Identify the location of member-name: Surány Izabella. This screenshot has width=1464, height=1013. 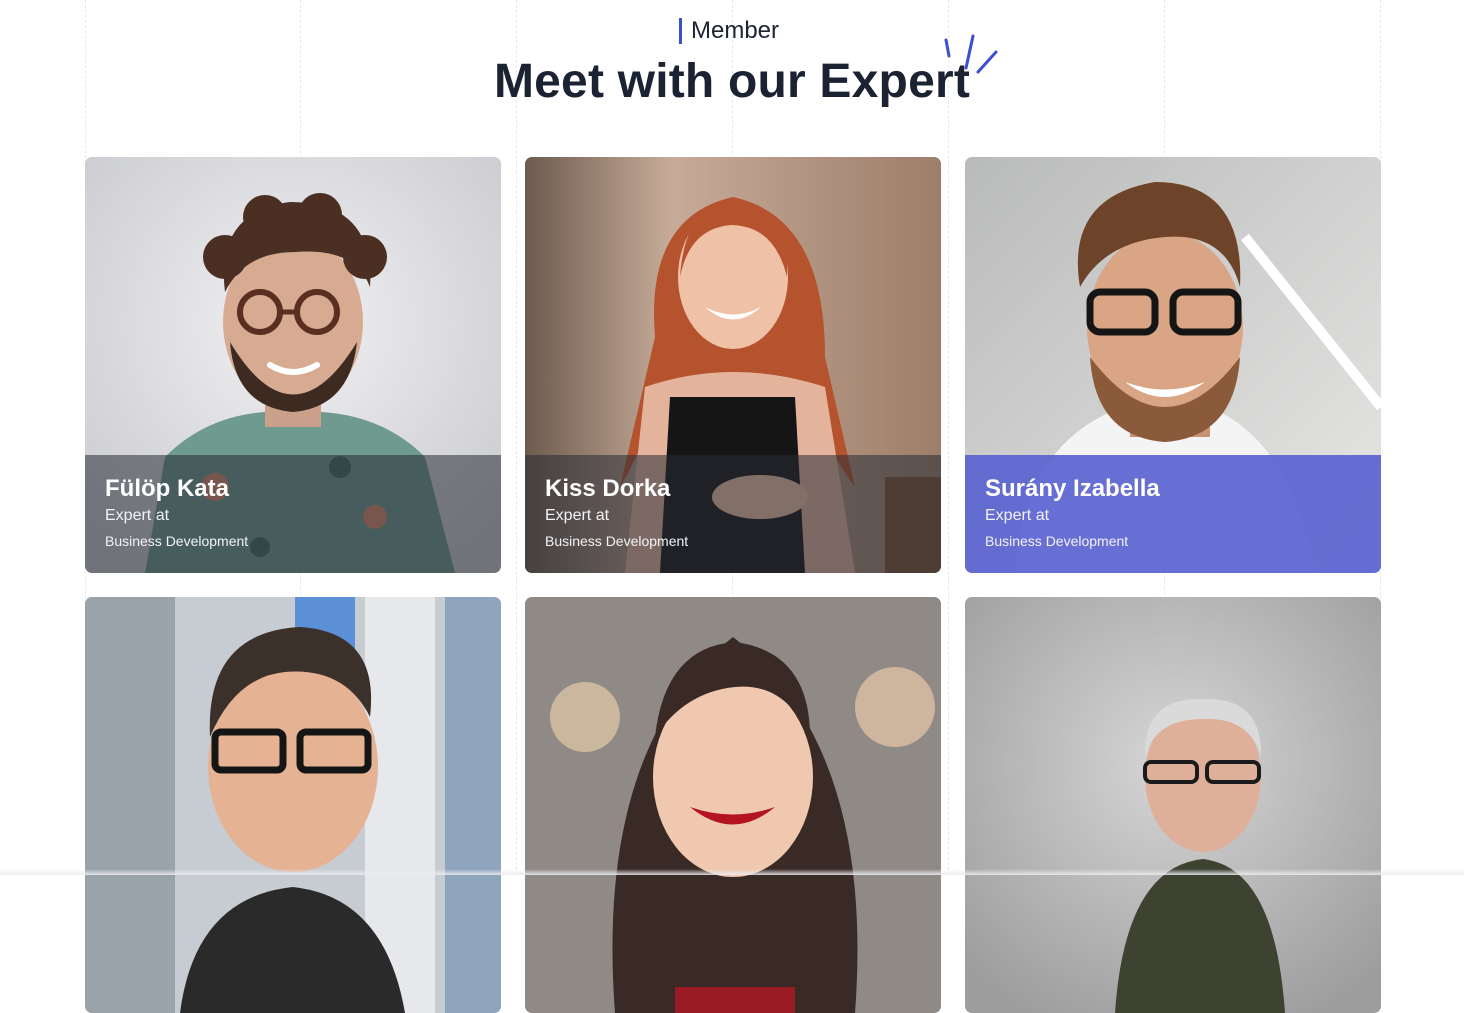
(1072, 489).